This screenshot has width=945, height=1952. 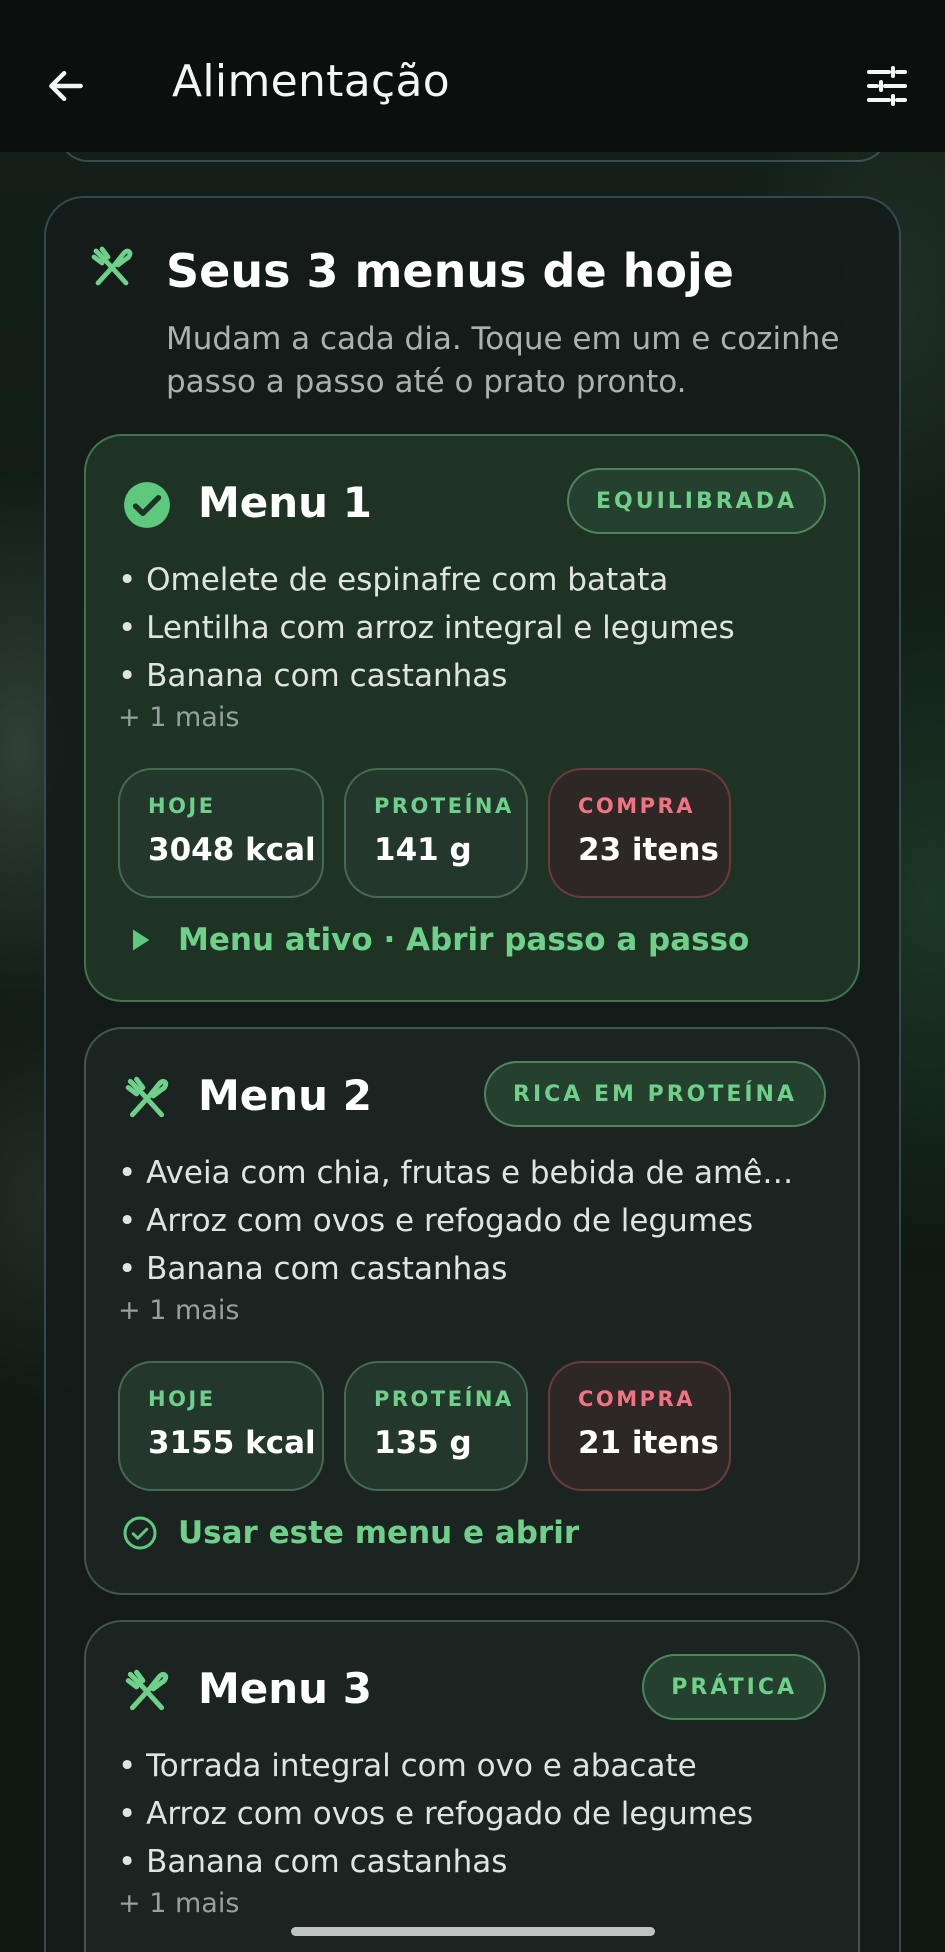 I want to click on arrow-left-icon, so click(x=66, y=86).